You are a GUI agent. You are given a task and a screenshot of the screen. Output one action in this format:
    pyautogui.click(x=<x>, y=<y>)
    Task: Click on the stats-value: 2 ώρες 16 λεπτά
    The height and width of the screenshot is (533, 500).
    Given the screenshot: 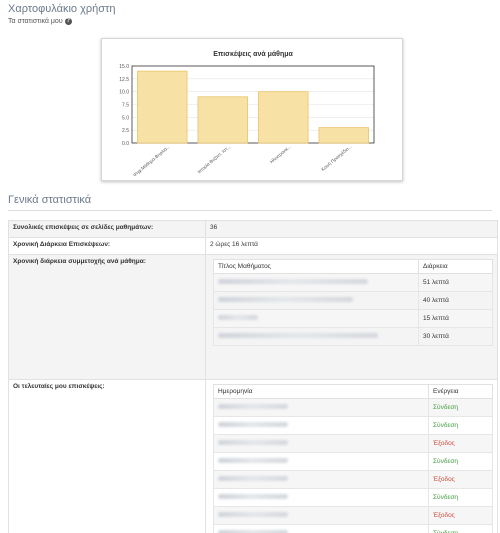 What is the action you would take?
    pyautogui.click(x=351, y=246)
    